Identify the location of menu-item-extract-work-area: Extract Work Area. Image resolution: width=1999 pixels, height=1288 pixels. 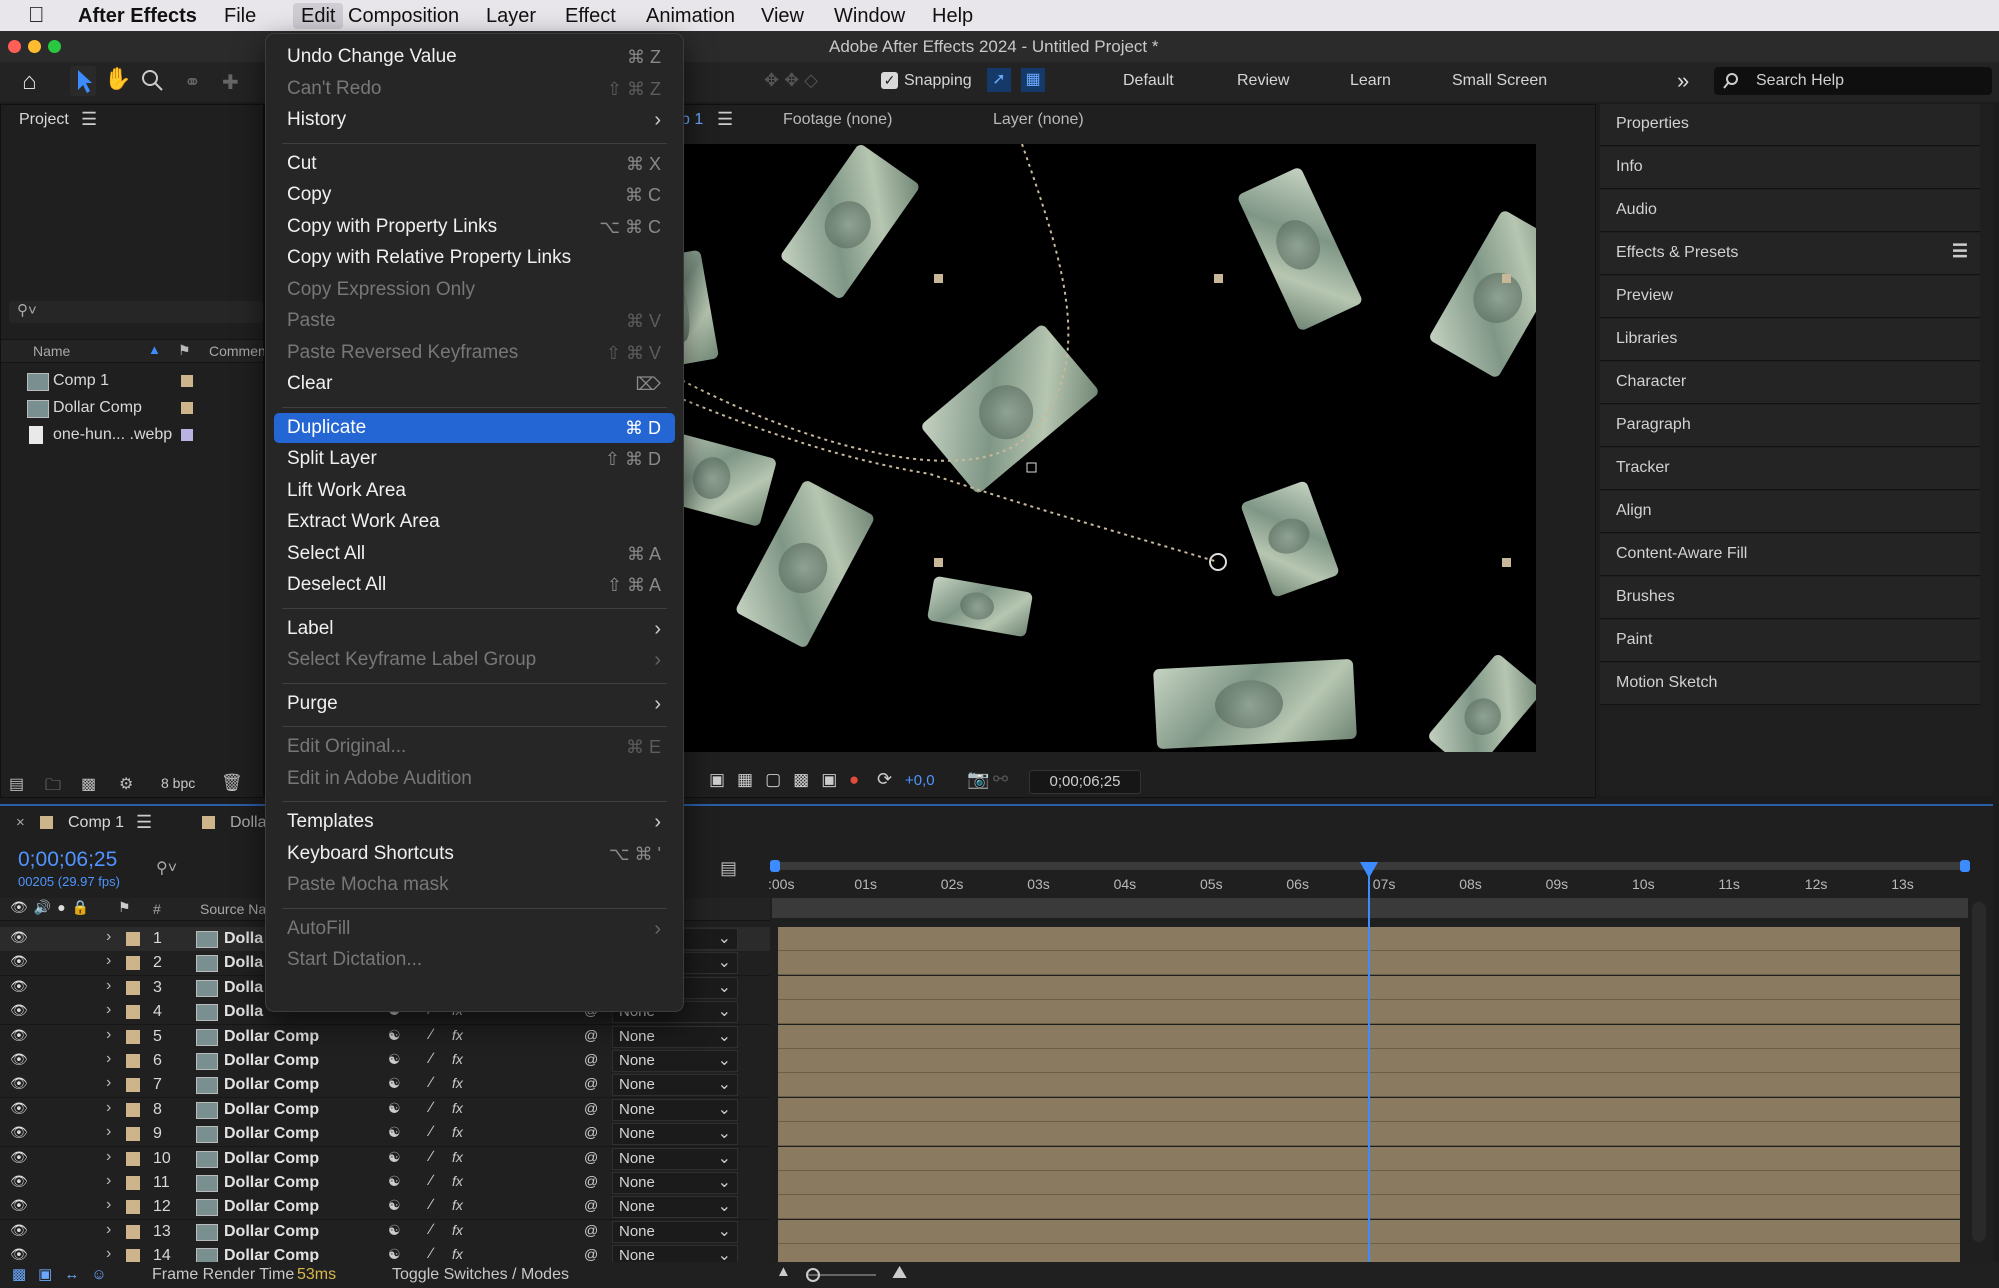
(474, 522).